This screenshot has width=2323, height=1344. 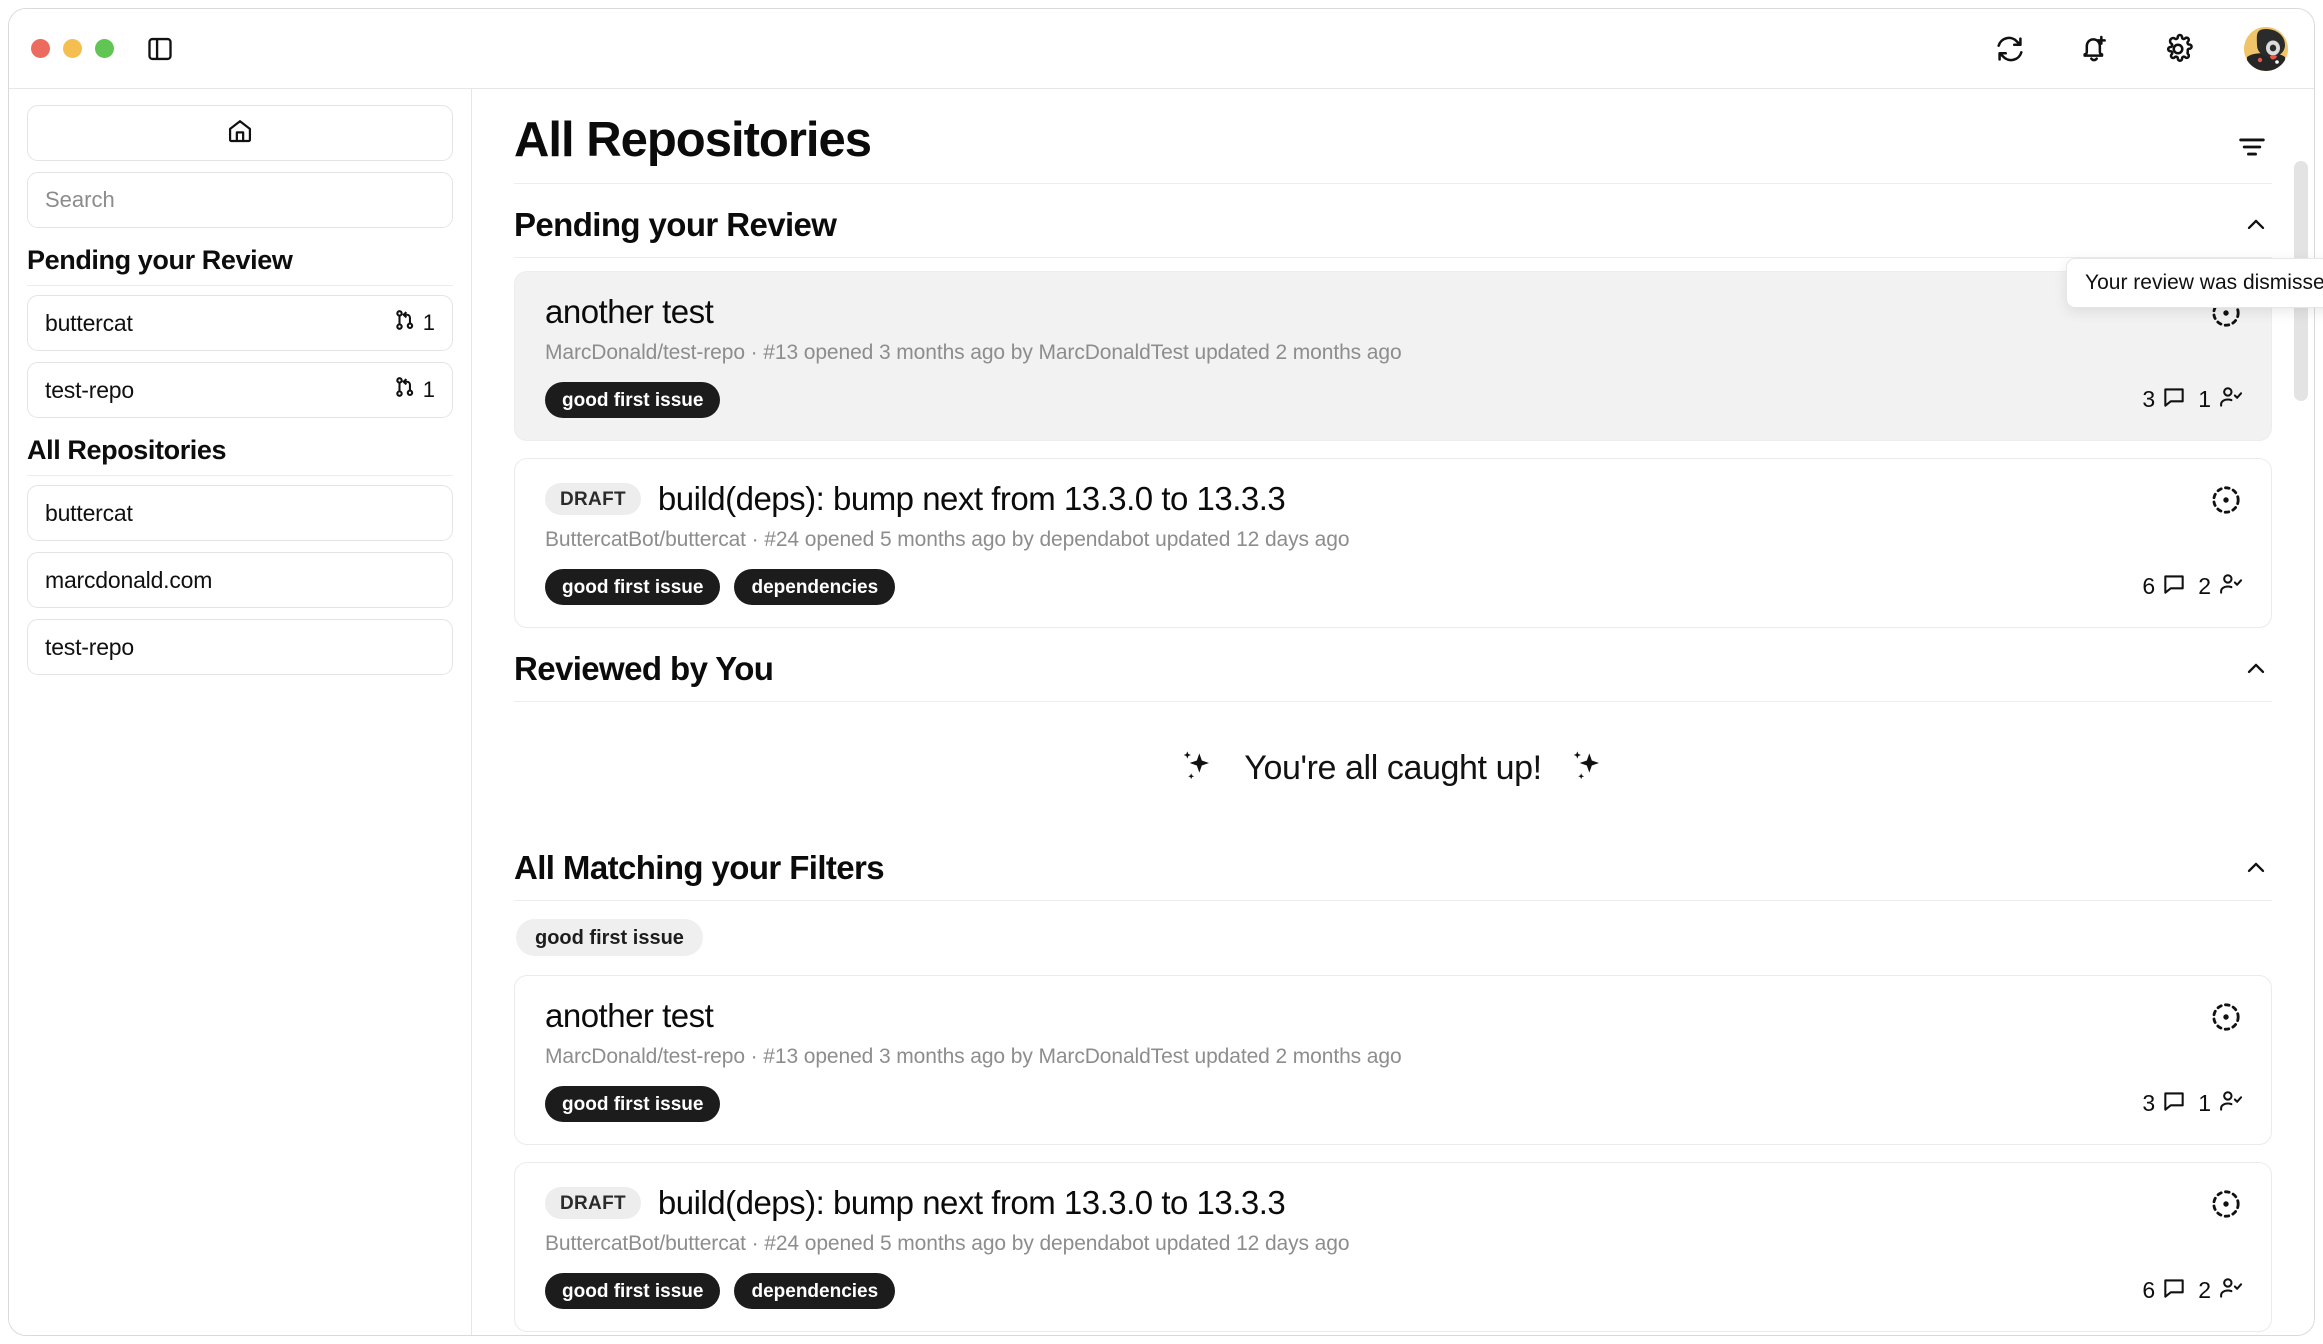 What do you see at coordinates (699, 867) in the screenshot?
I see `section-title: All Matching your Filters` at bounding box center [699, 867].